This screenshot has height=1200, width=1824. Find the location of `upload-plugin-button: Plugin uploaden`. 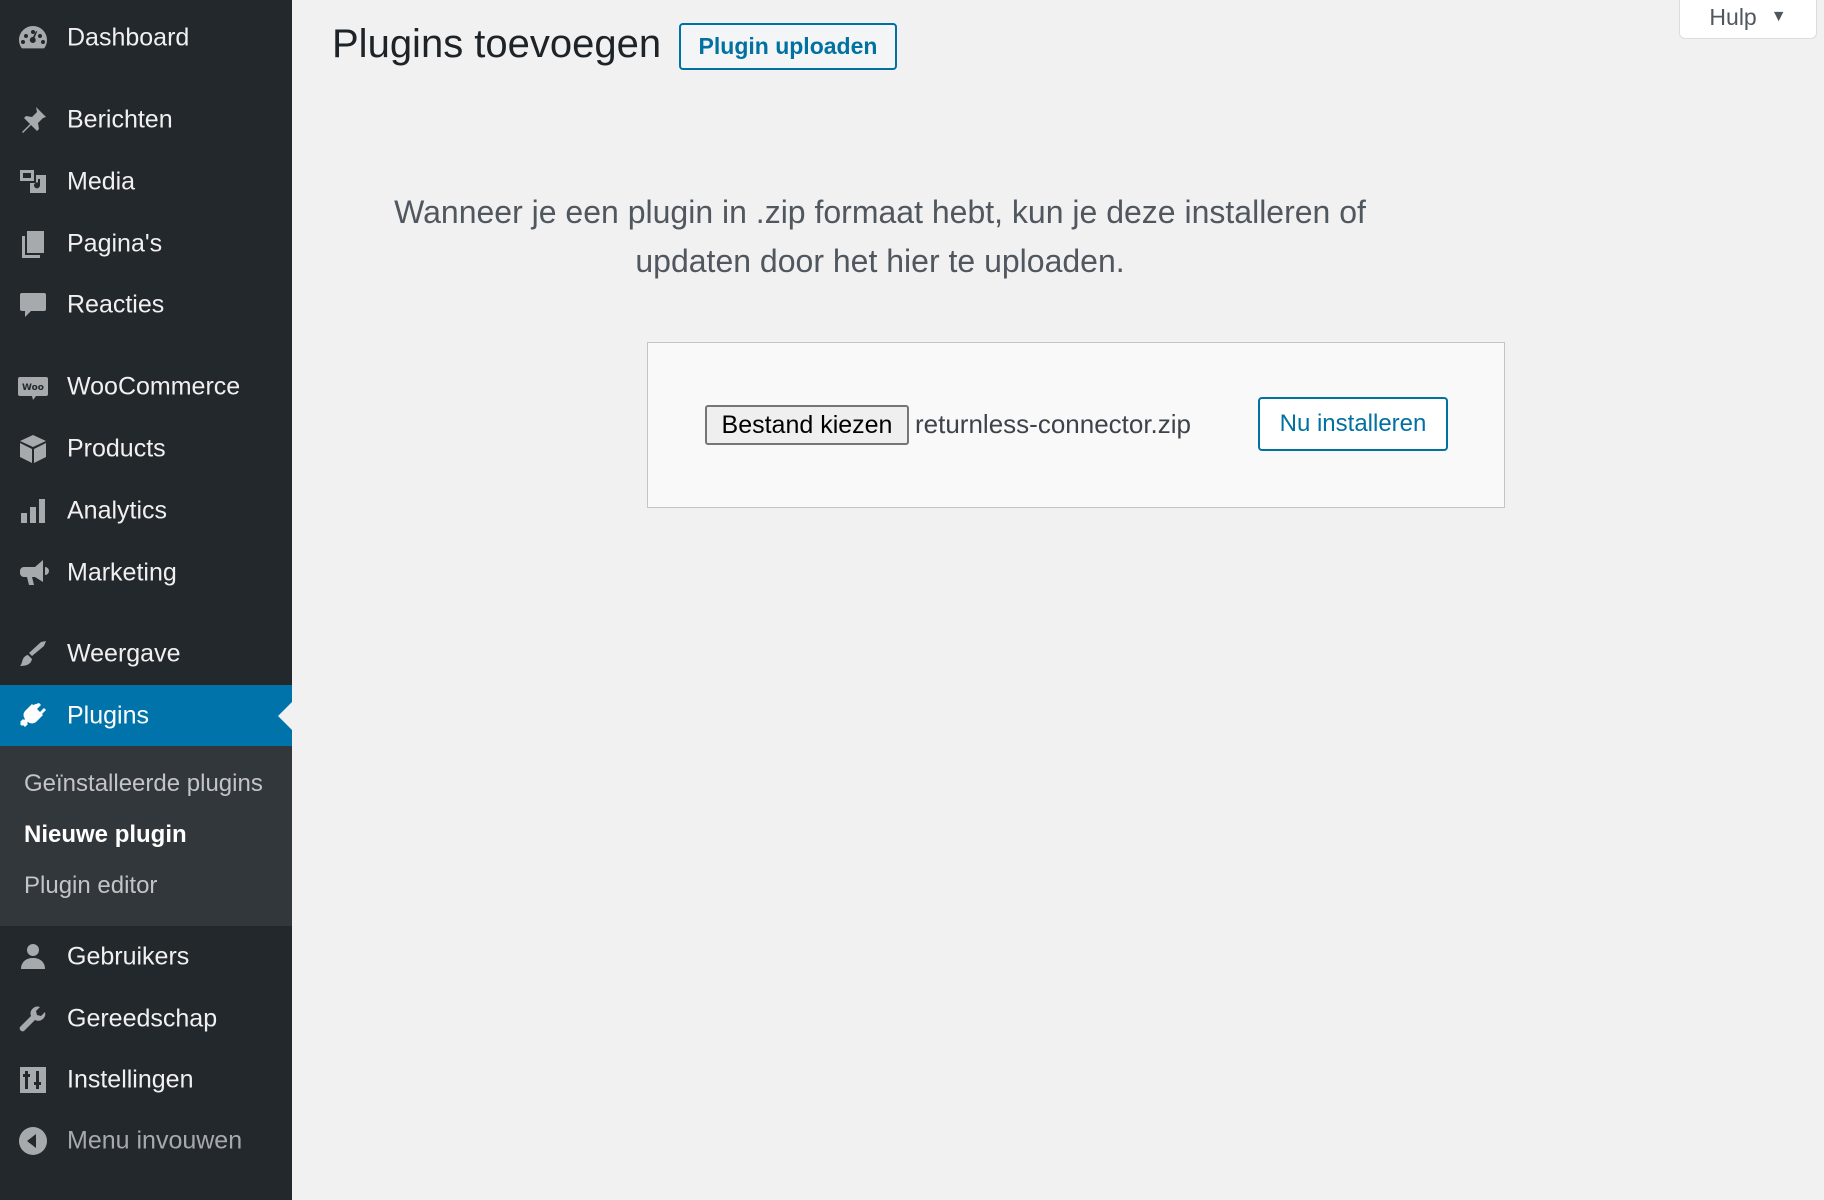

upload-plugin-button: Plugin uploaden is located at coordinates (788, 46).